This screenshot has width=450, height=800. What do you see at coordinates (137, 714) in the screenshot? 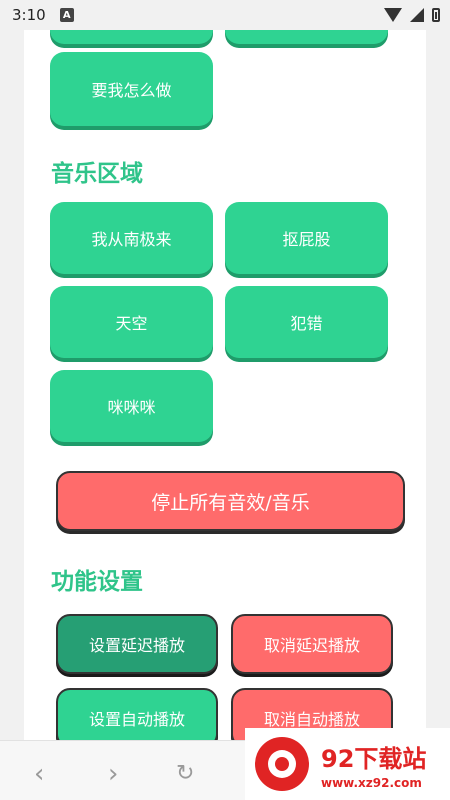
I see `set-auto-button: 设置自动播放` at bounding box center [137, 714].